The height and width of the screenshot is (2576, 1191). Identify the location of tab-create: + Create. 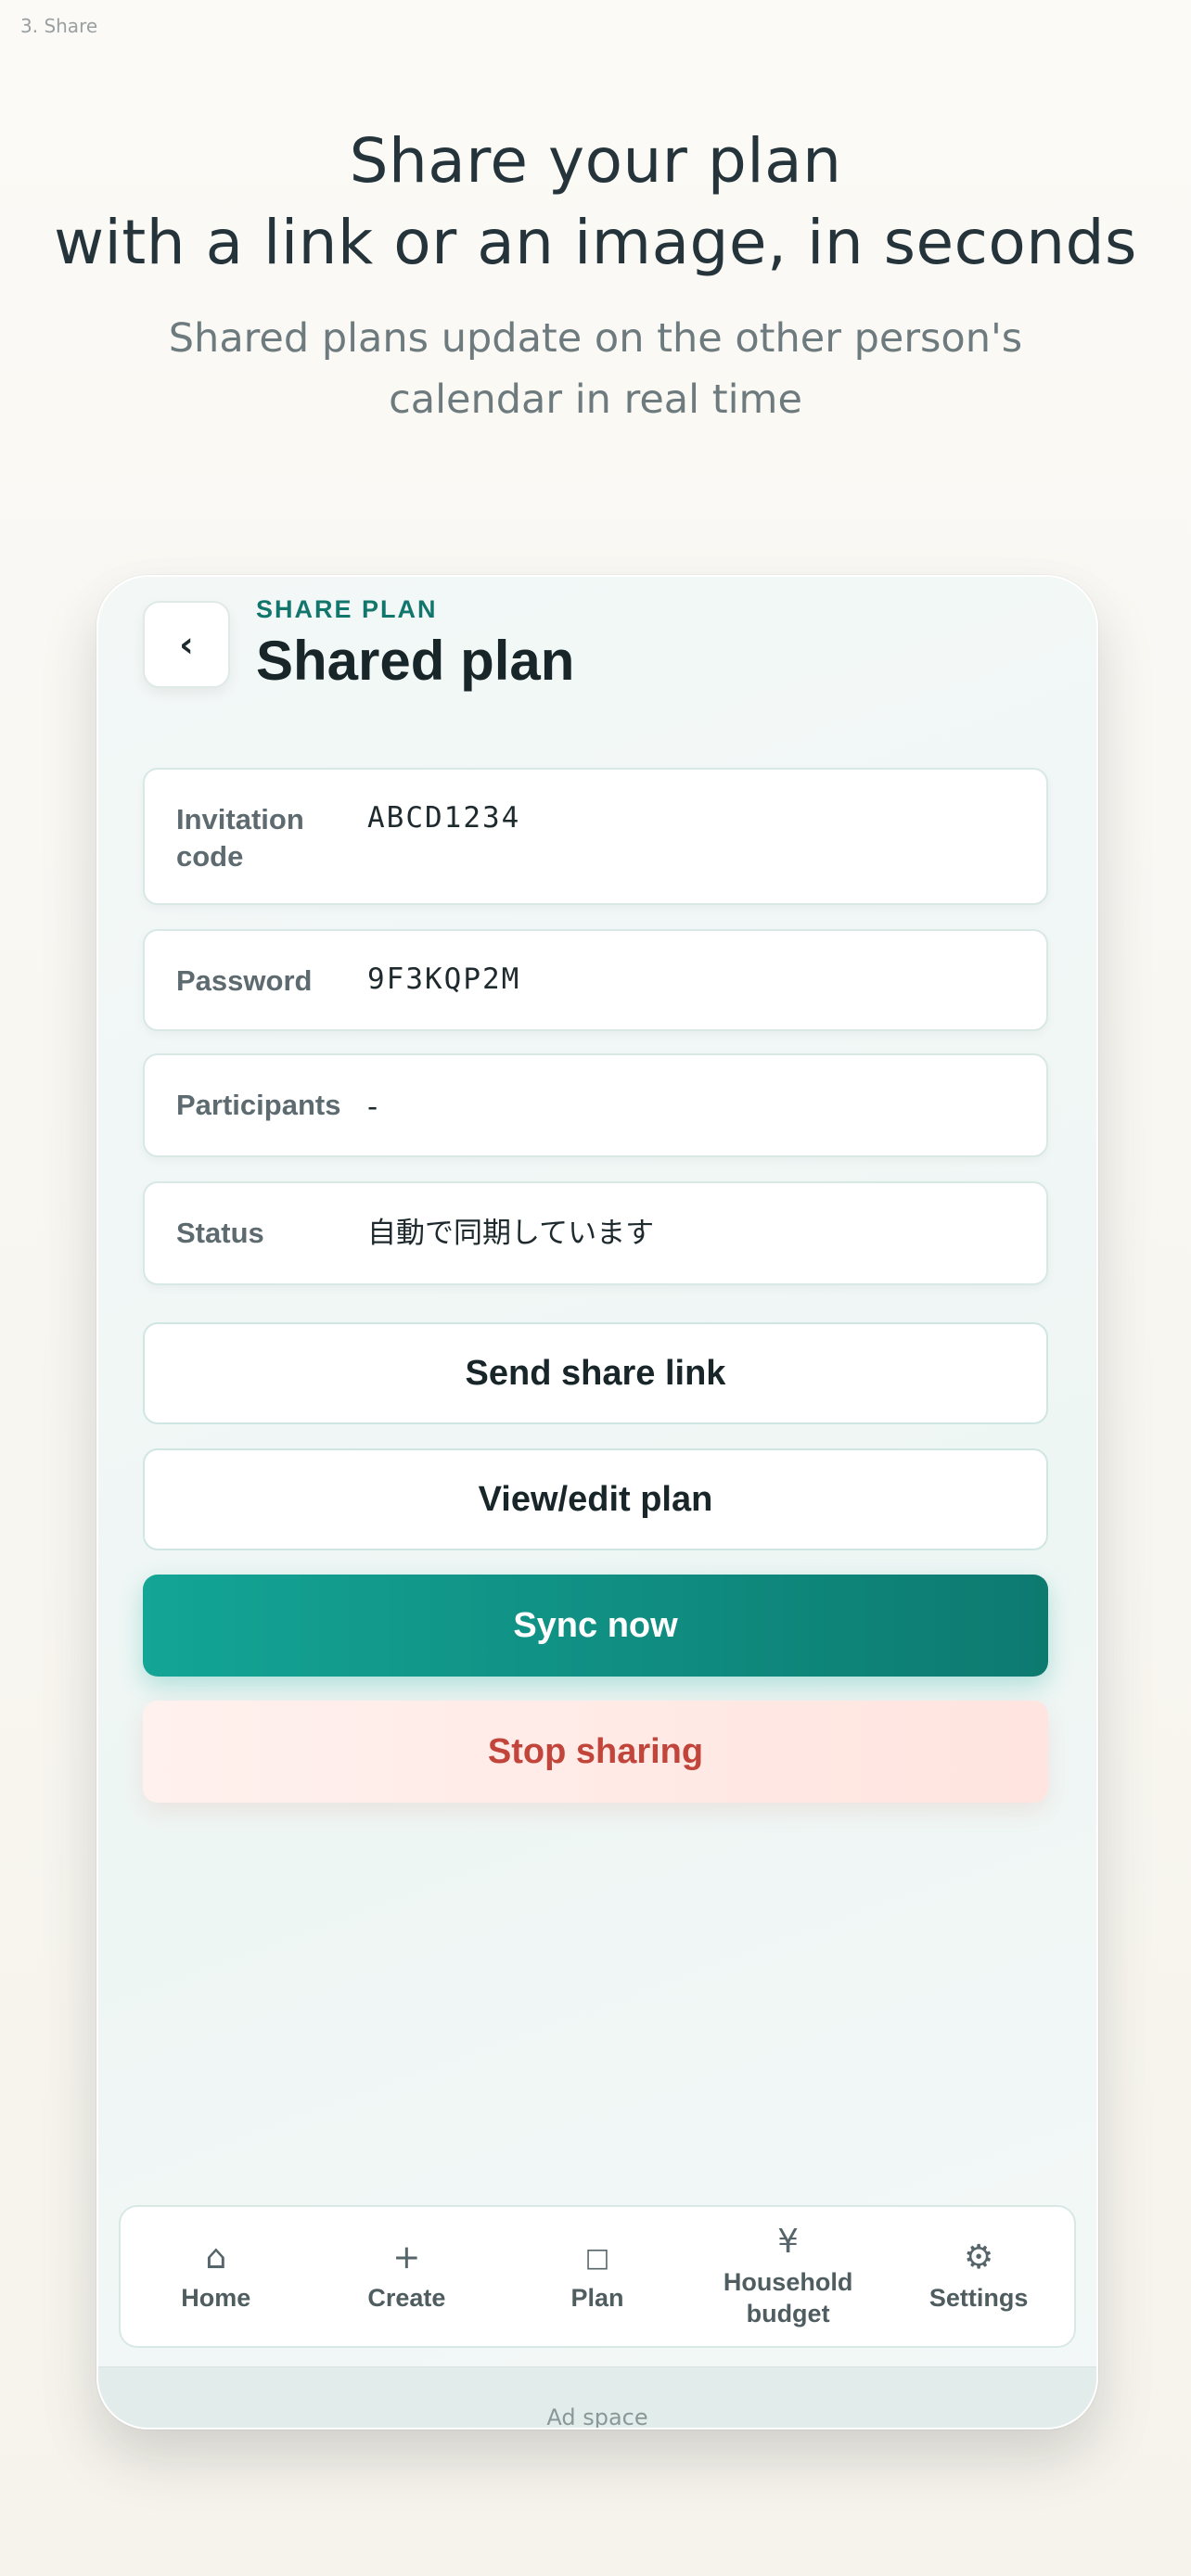
(407, 2276).